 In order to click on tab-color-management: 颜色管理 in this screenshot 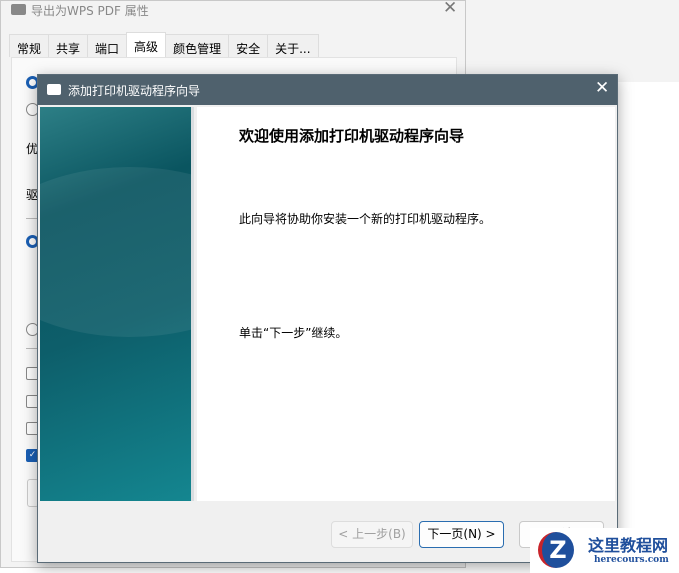, I will do `click(197, 45)`.